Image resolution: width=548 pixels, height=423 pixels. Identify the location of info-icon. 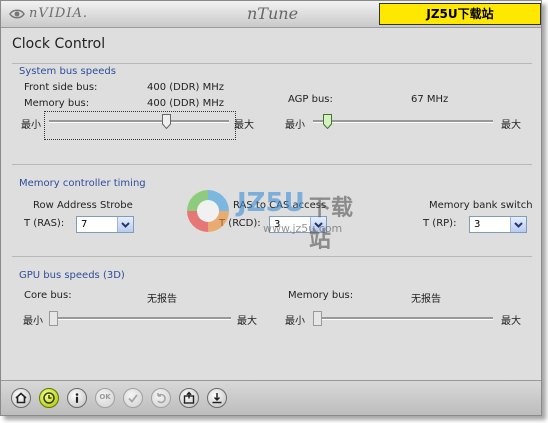
(77, 398).